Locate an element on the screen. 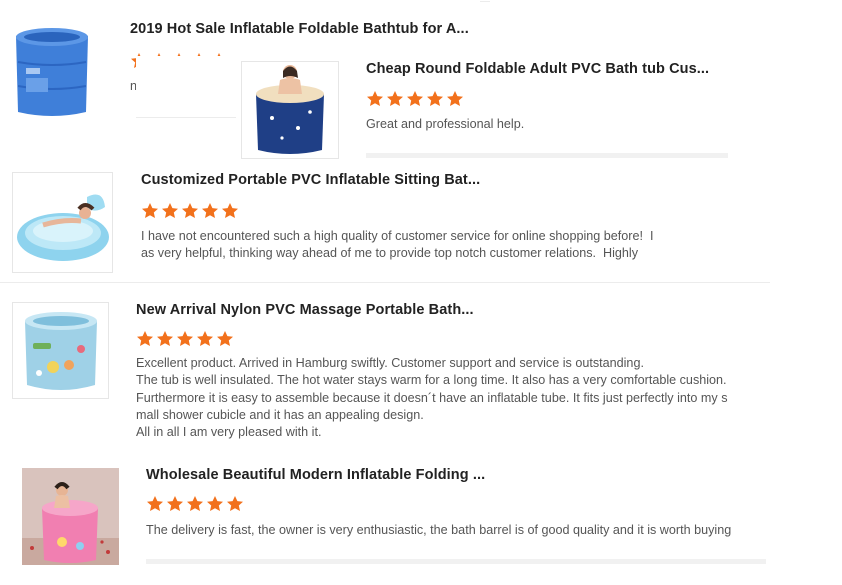 The width and height of the screenshot is (842, 585). light-blue-inflatable-tub-icon is located at coordinates (62, 222).